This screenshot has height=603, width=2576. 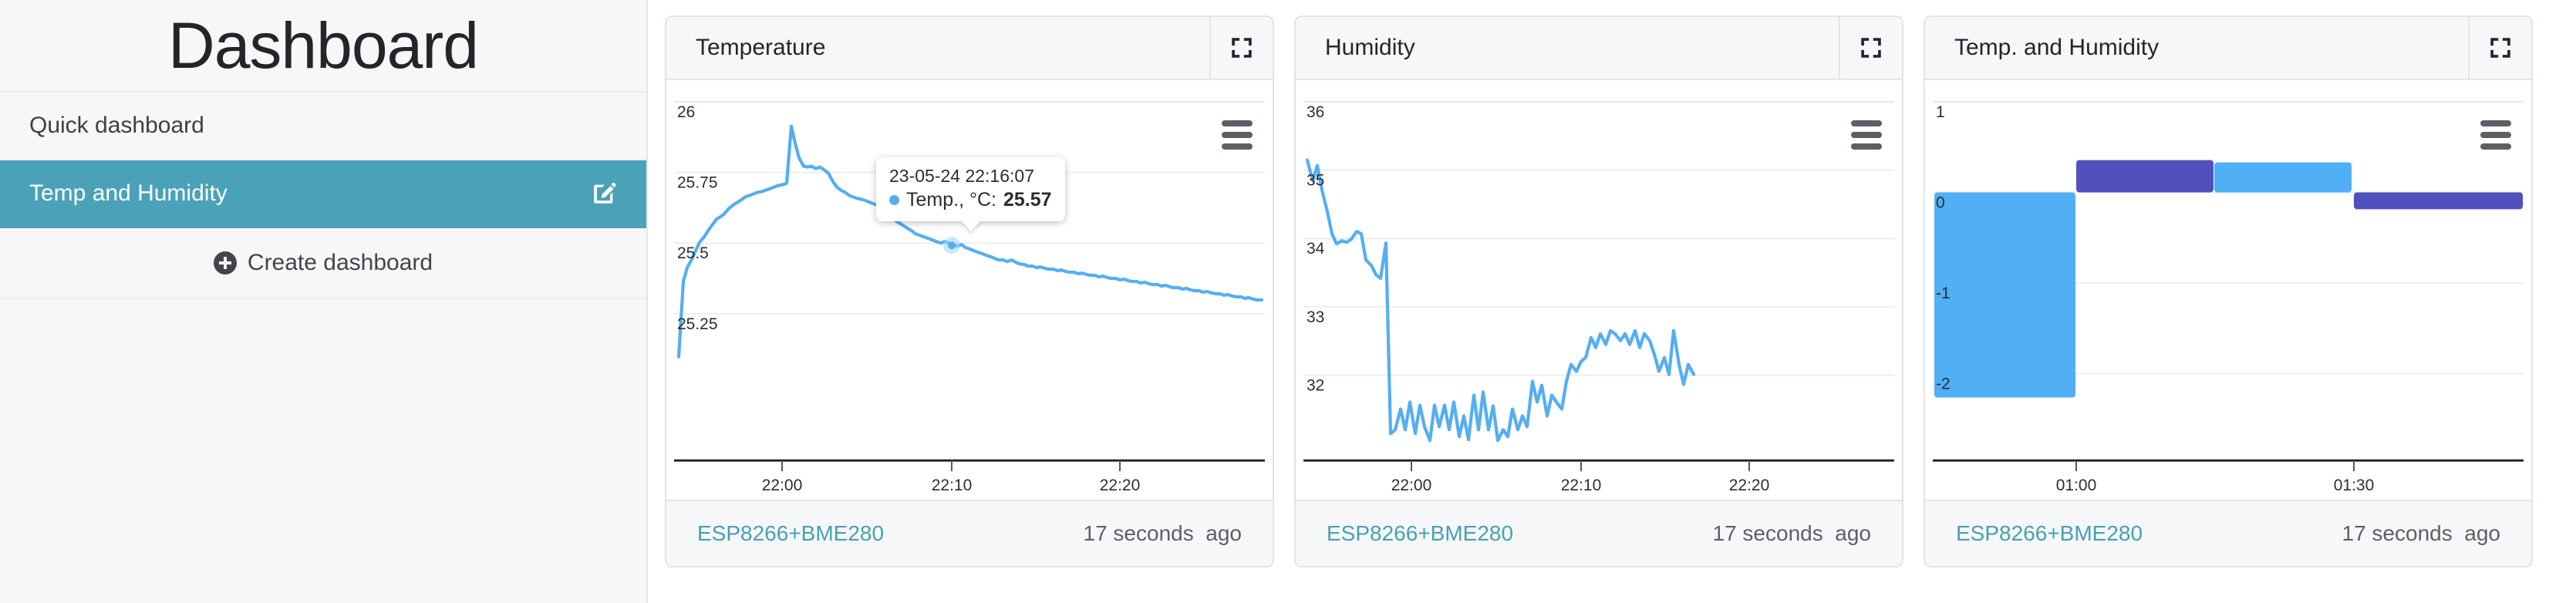 I want to click on humidity-chart-svg: 36 35 34 33 32 22:00 22:10 22:20, so click(x=1598, y=297).